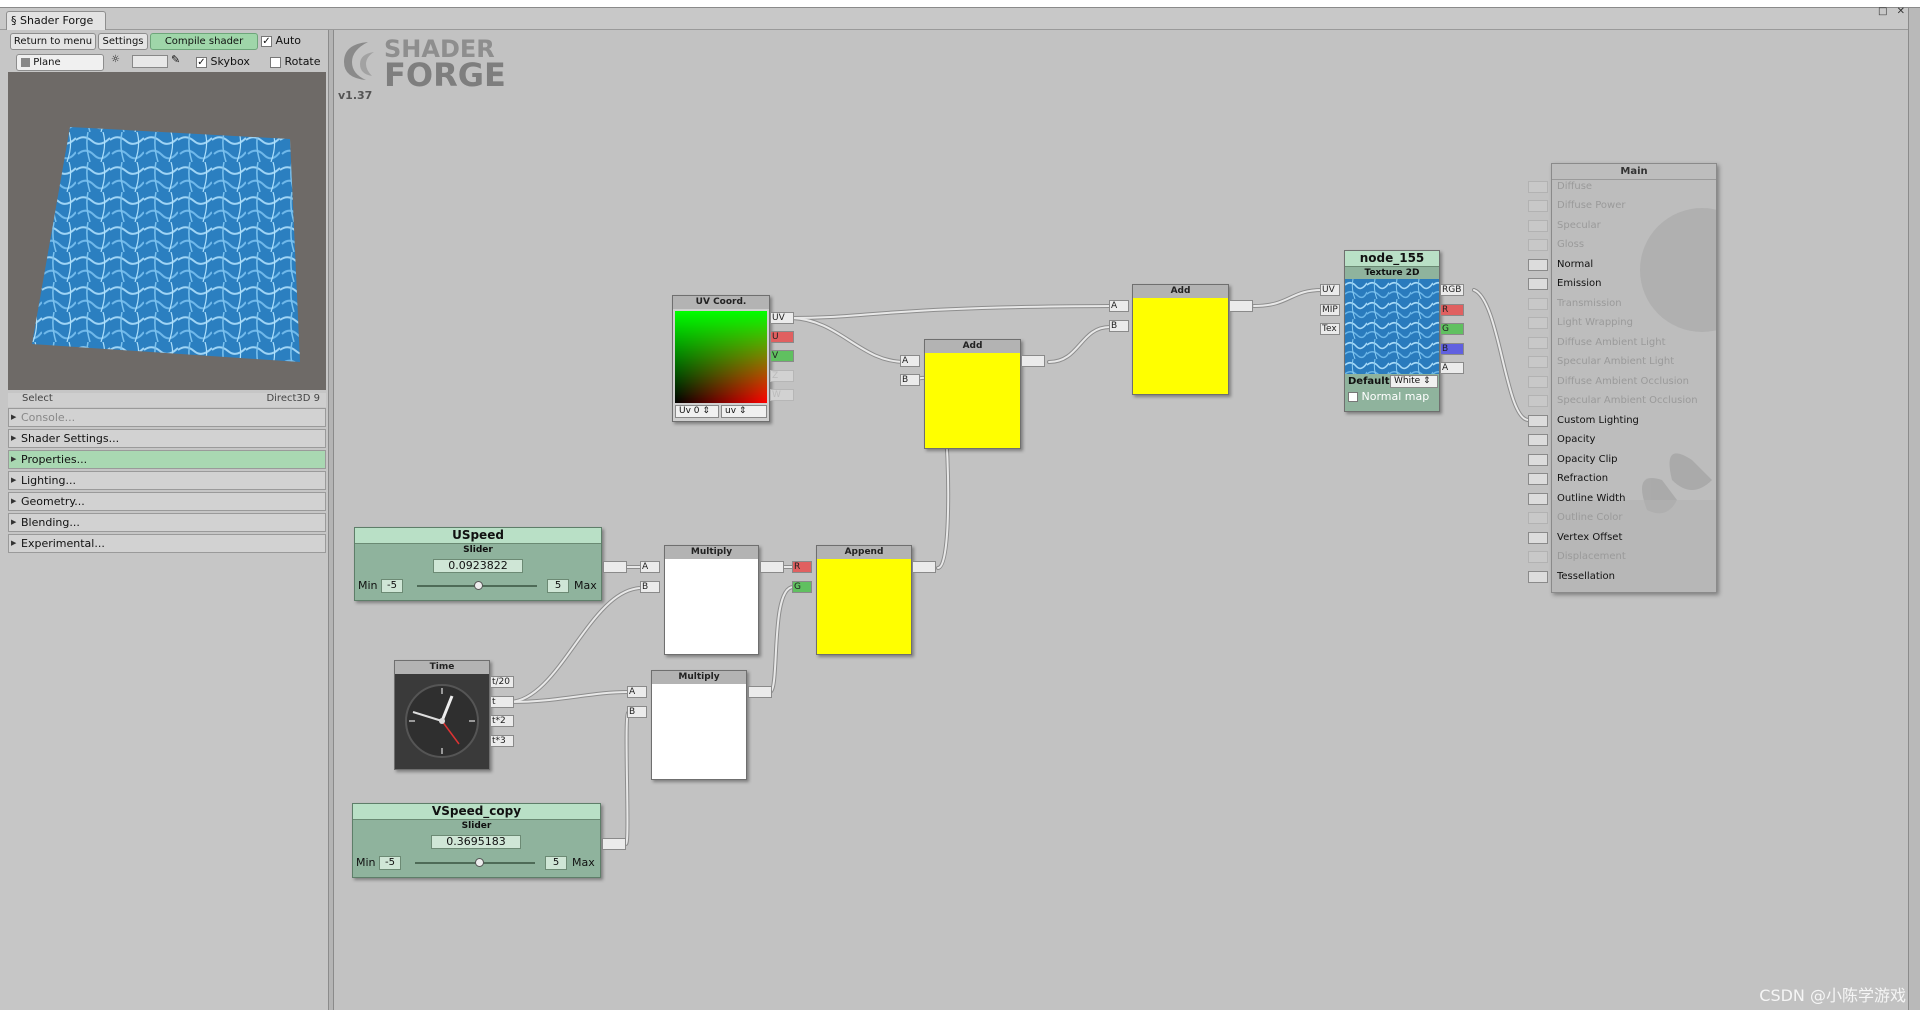 The height and width of the screenshot is (1010, 1920). Describe the element at coordinates (760, 692) in the screenshot. I see `multiply2-output` at that location.